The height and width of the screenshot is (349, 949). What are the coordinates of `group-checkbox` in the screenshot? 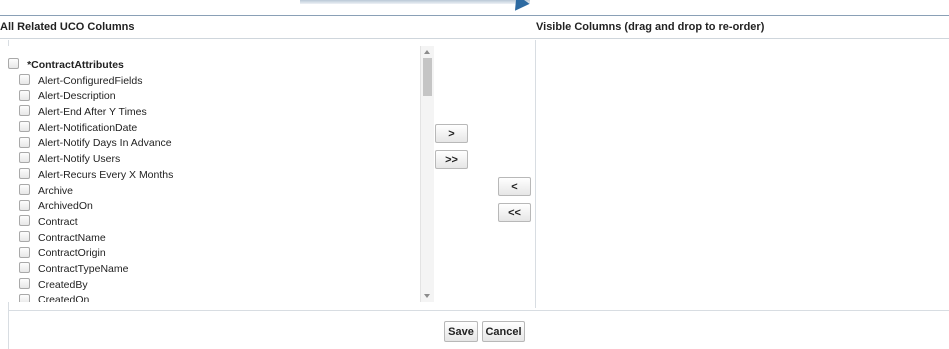 It's located at (13, 64).